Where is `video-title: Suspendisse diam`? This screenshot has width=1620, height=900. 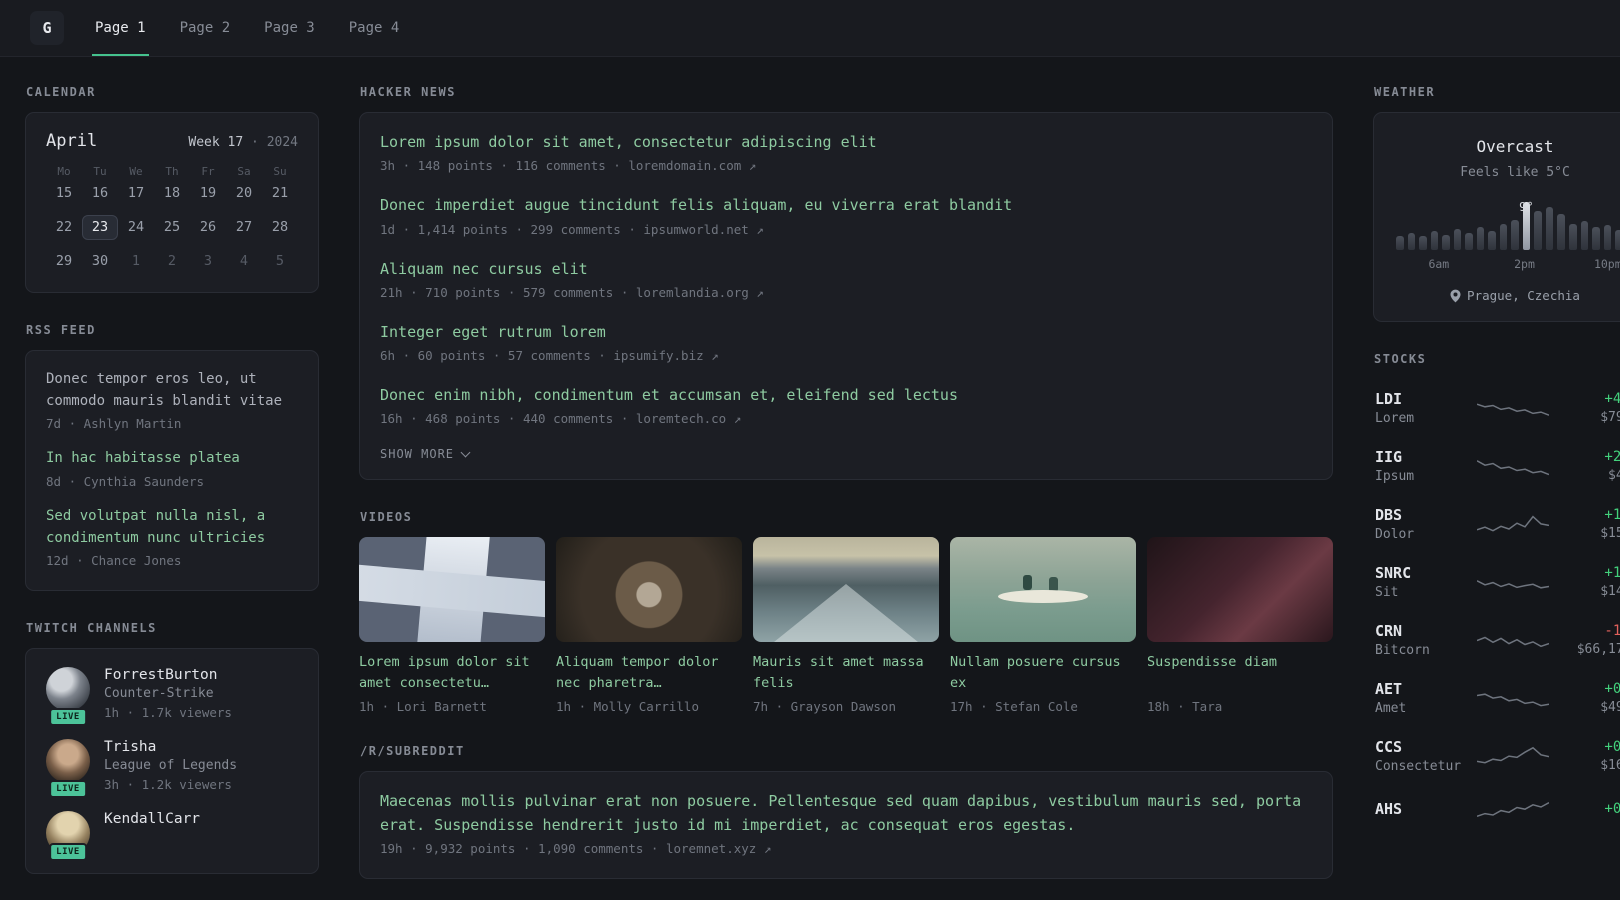 video-title: Suspendisse diam is located at coordinates (1240, 672).